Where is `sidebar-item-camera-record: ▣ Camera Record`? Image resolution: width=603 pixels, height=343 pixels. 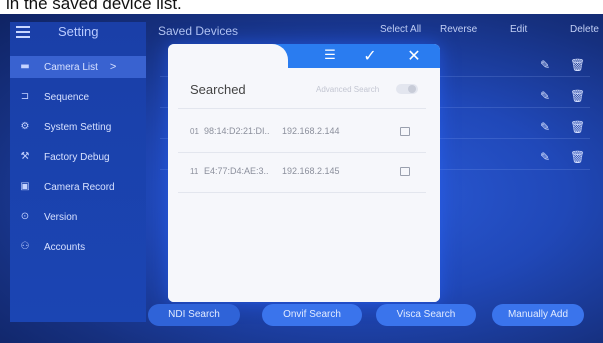
sidebar-item-camera-record: ▣ Camera Record is located at coordinates (78, 187).